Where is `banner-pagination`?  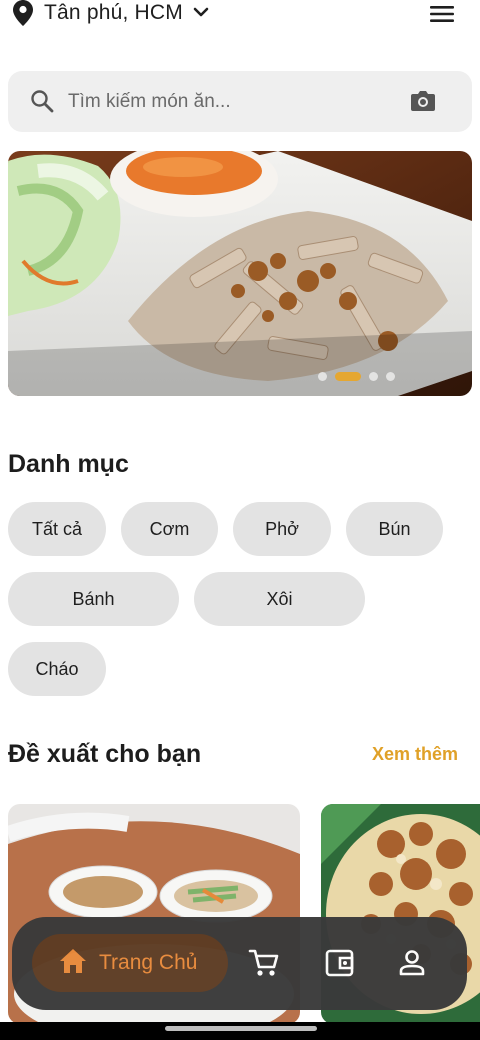
banner-pagination is located at coordinates (356, 376).